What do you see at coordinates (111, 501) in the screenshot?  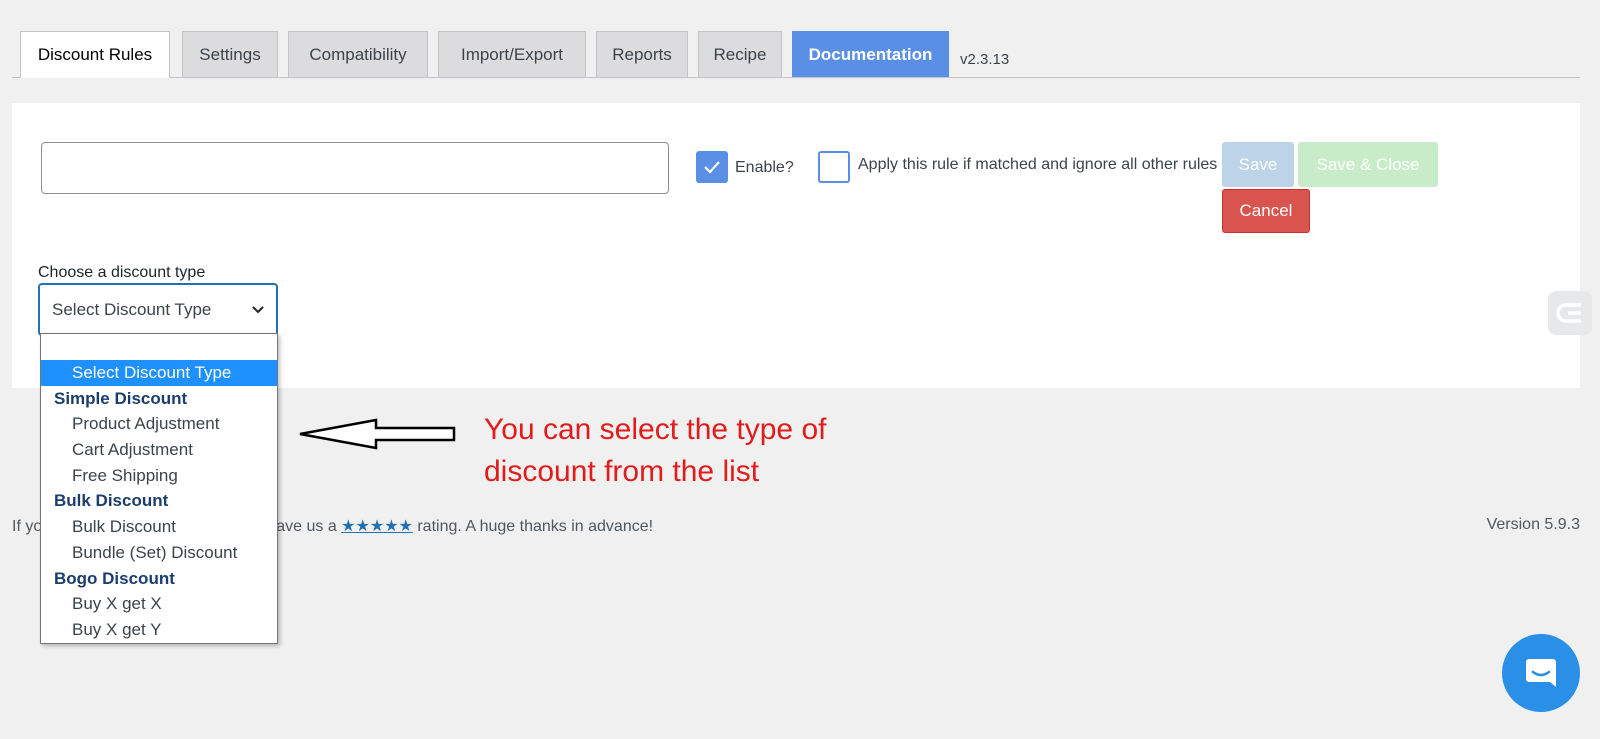 I see `dropdown-group-header: Bulk Discount` at bounding box center [111, 501].